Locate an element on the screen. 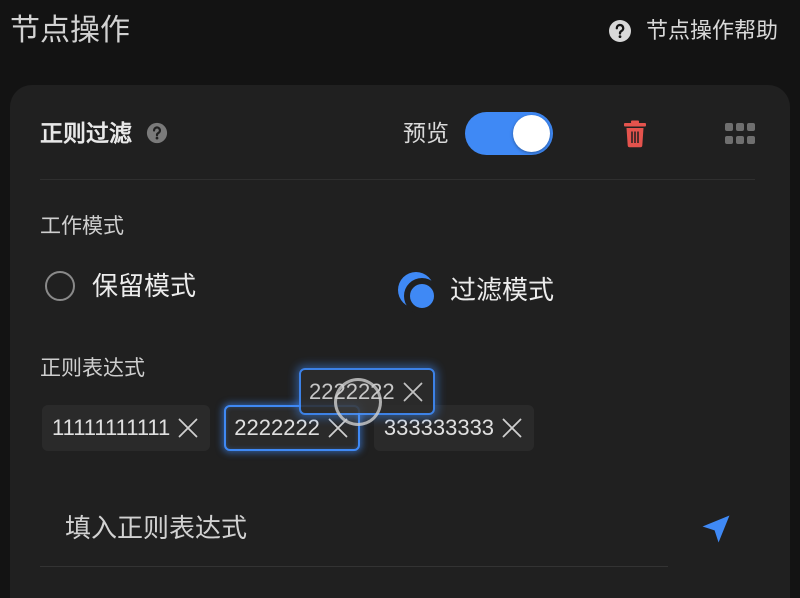 The height and width of the screenshot is (598, 800). grid-dots-icon is located at coordinates (740, 133).